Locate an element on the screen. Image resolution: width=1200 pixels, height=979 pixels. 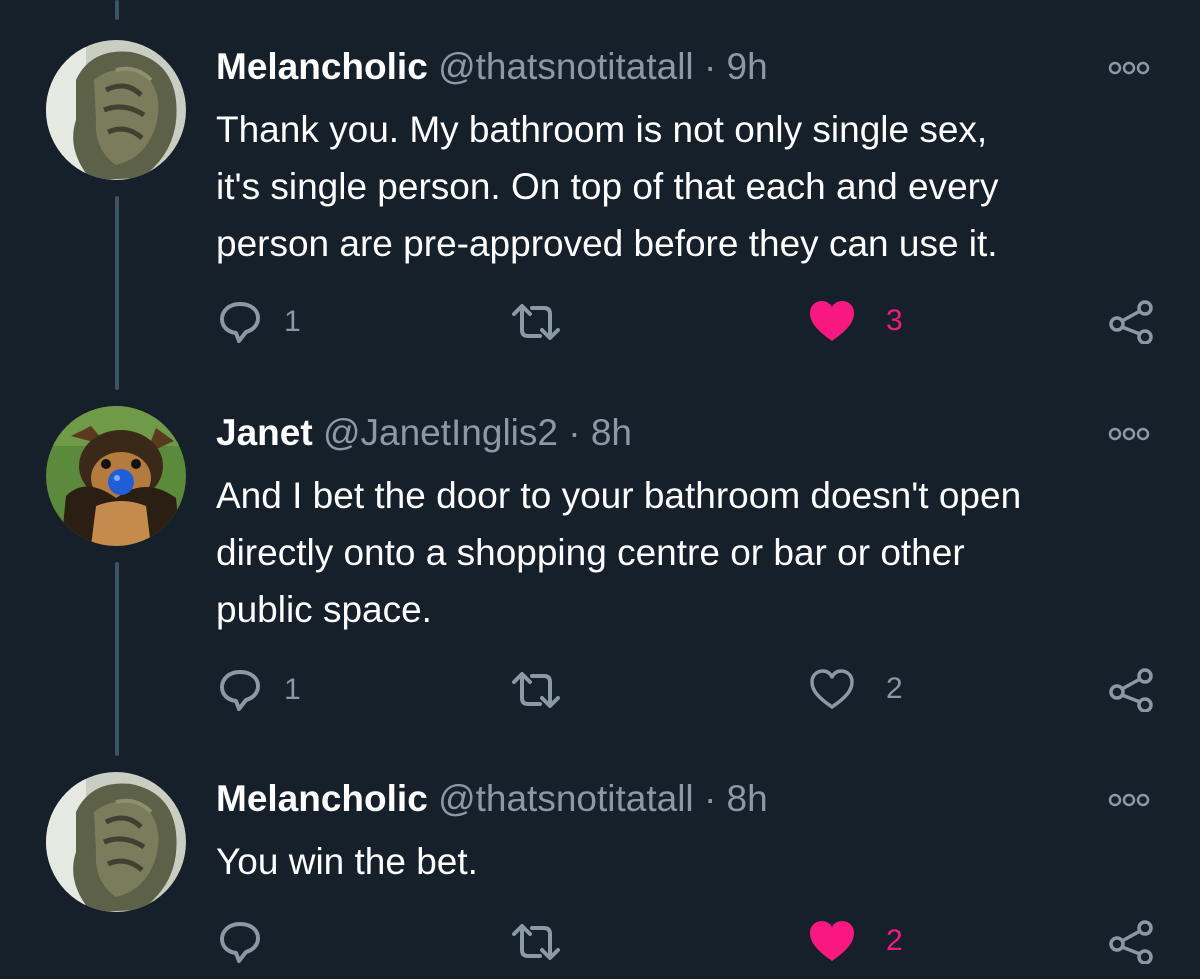
text-line: You win the bet. is located at coordinates (347, 861).